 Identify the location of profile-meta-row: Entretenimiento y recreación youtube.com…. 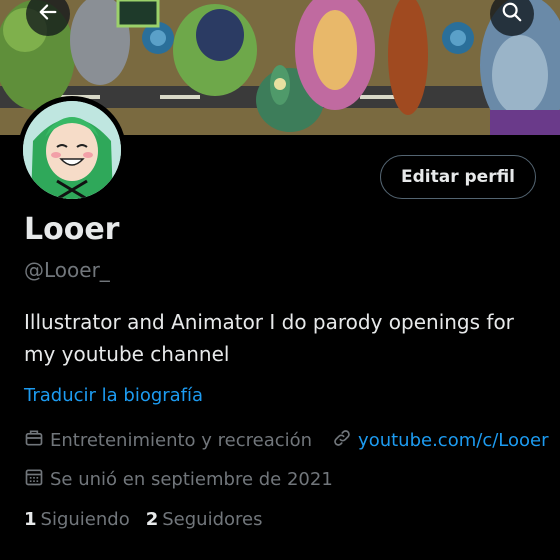
(286, 440).